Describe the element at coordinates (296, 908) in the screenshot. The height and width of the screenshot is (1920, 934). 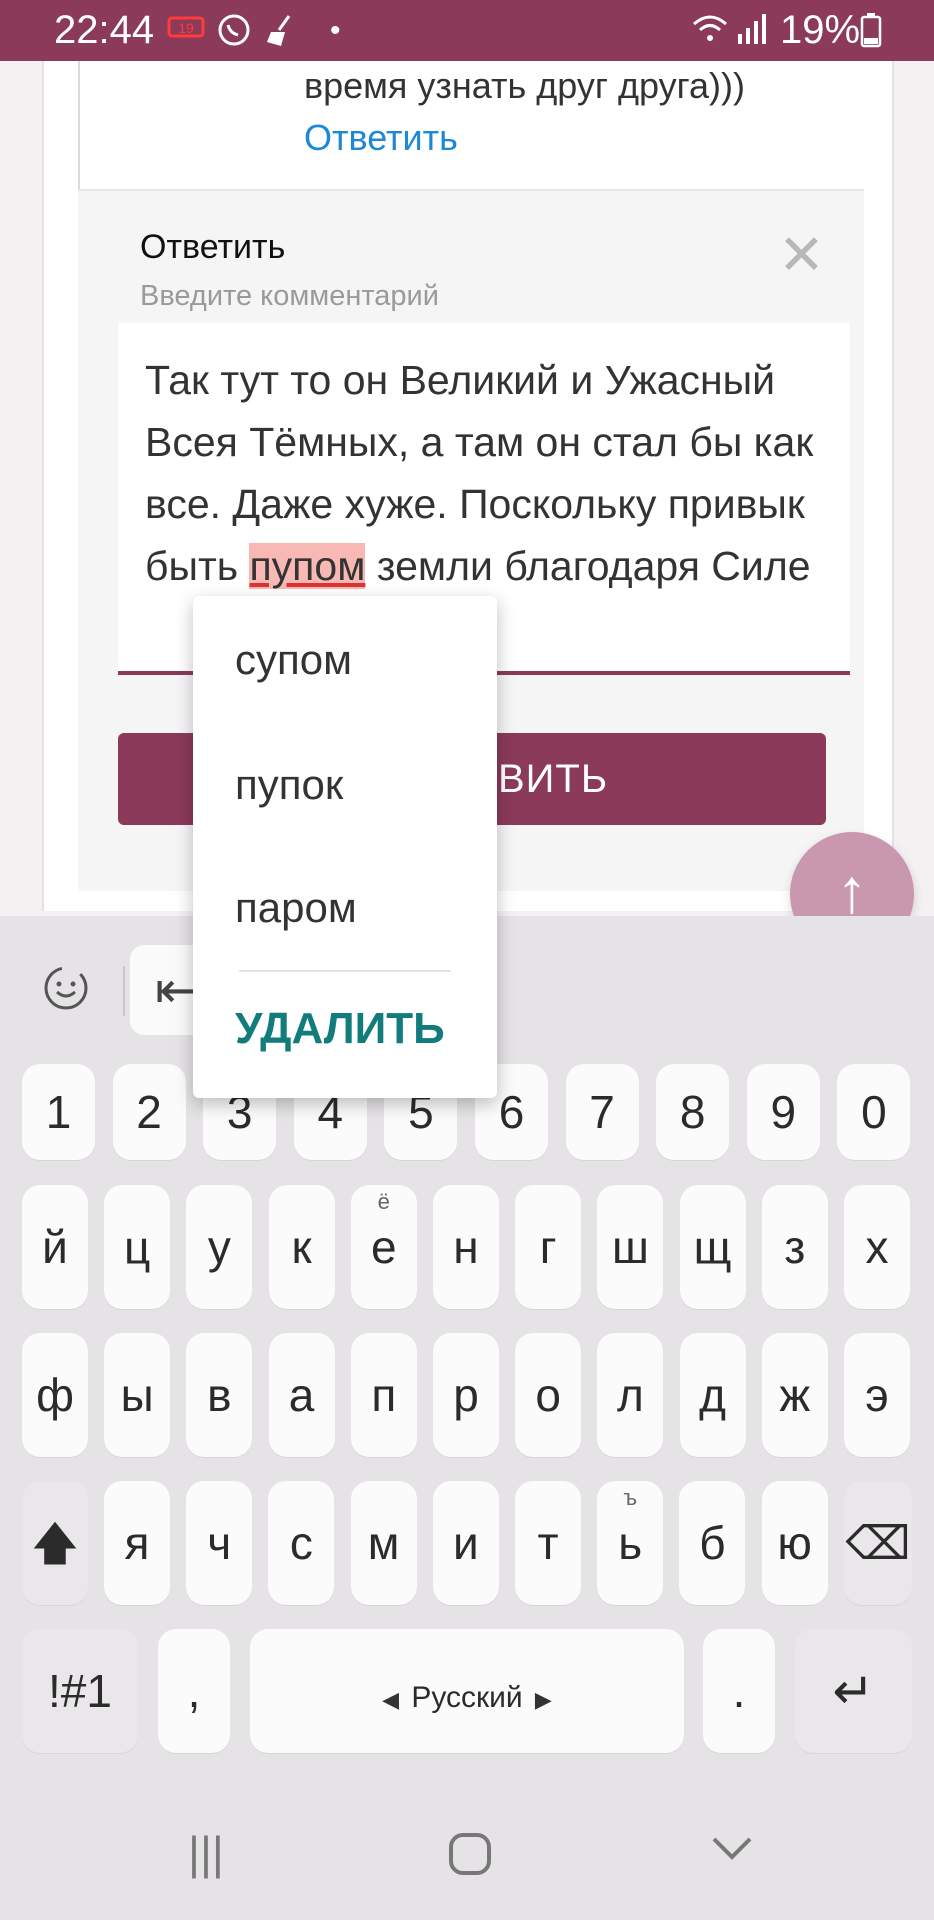
I see `suggestion-item: паром` at that location.